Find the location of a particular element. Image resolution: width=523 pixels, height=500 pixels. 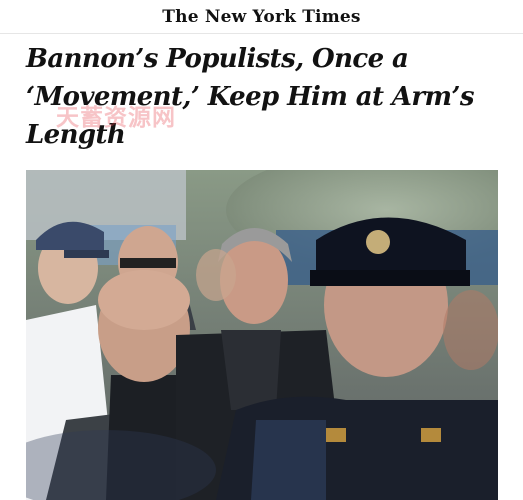

nyt-logo: The New York Times is located at coordinates (261, 17).